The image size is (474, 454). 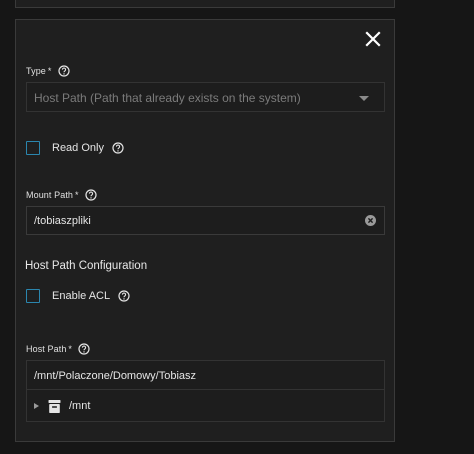 I want to click on mount-path-label-row: Mount Path *, so click(x=61, y=195).